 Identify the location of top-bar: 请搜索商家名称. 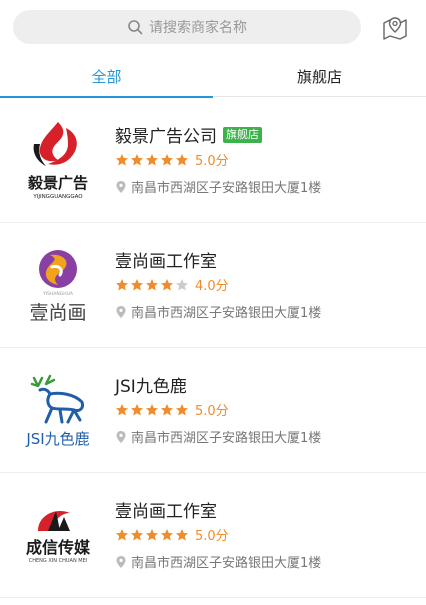
(213, 27).